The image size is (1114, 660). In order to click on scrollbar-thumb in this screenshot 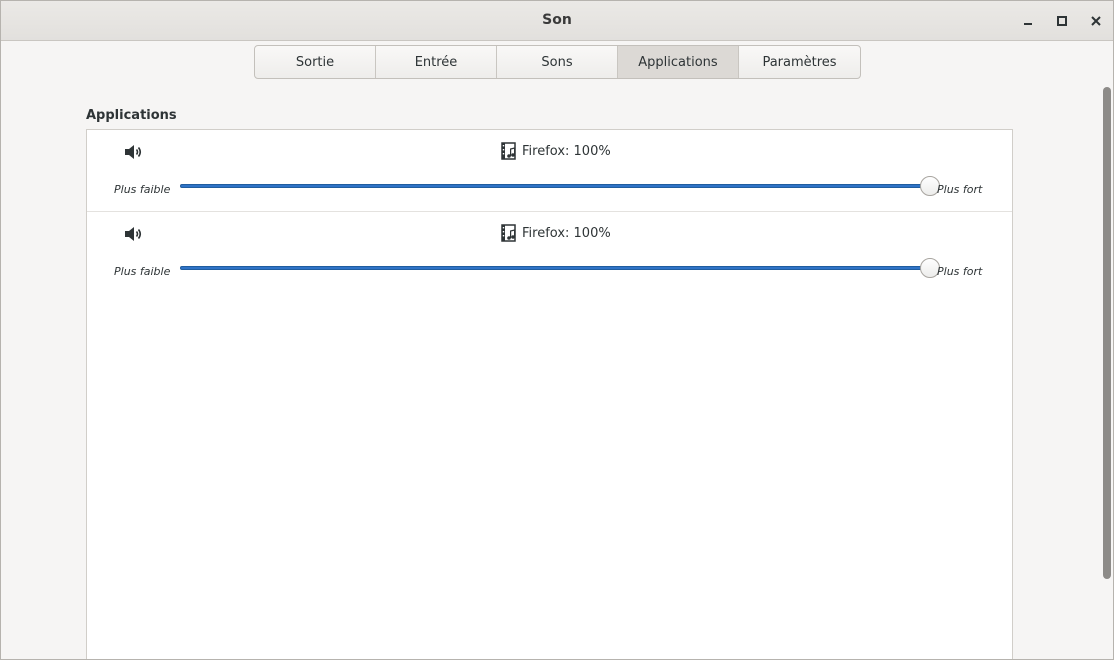, I will do `click(1107, 333)`.